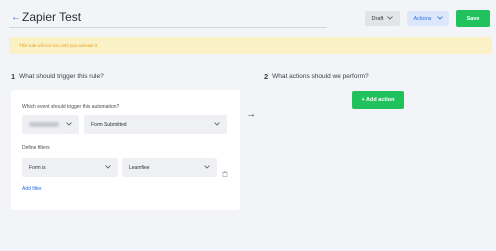 The height and width of the screenshot is (251, 496). I want to click on trigger-section-title: What should trigger this rule?, so click(61, 76).